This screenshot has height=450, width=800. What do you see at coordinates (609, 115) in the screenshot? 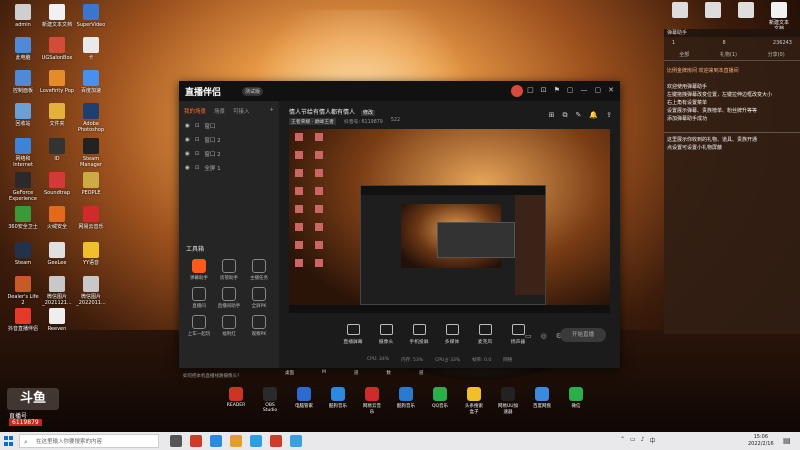
I see `room-action-icon: ⇪` at bounding box center [609, 115].